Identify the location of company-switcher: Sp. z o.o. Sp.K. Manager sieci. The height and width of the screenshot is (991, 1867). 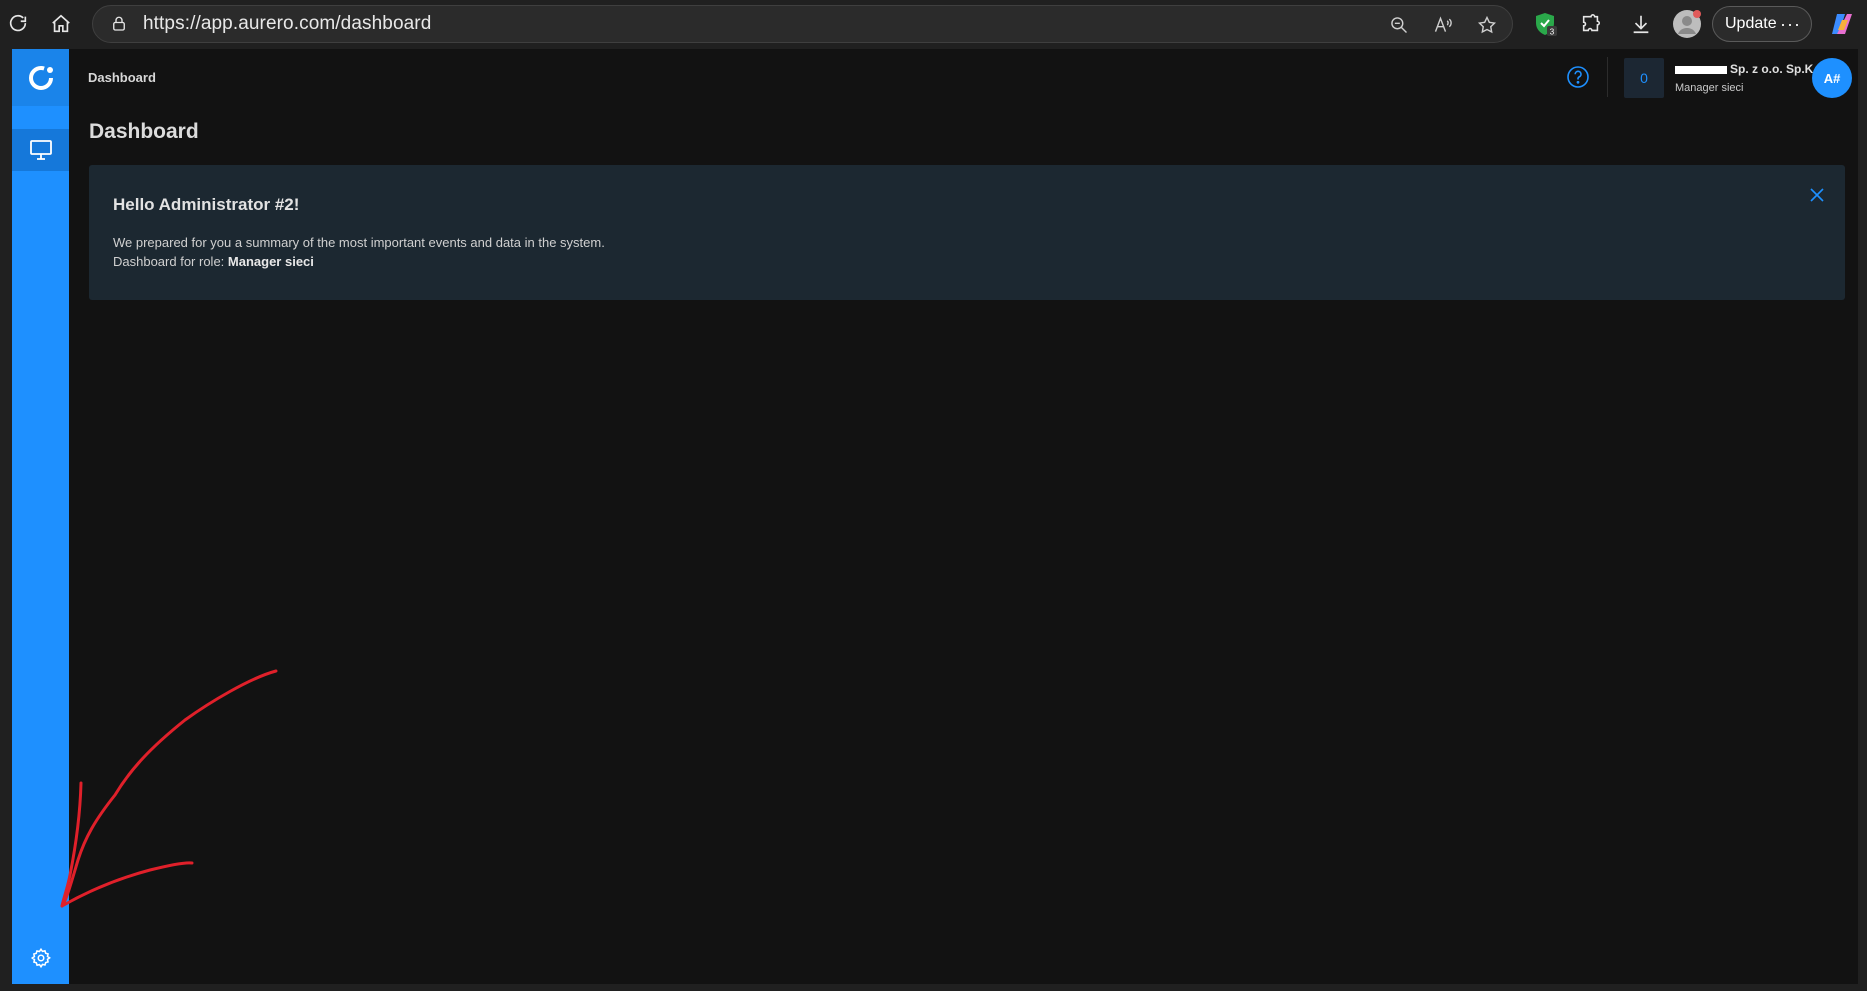
(1746, 78).